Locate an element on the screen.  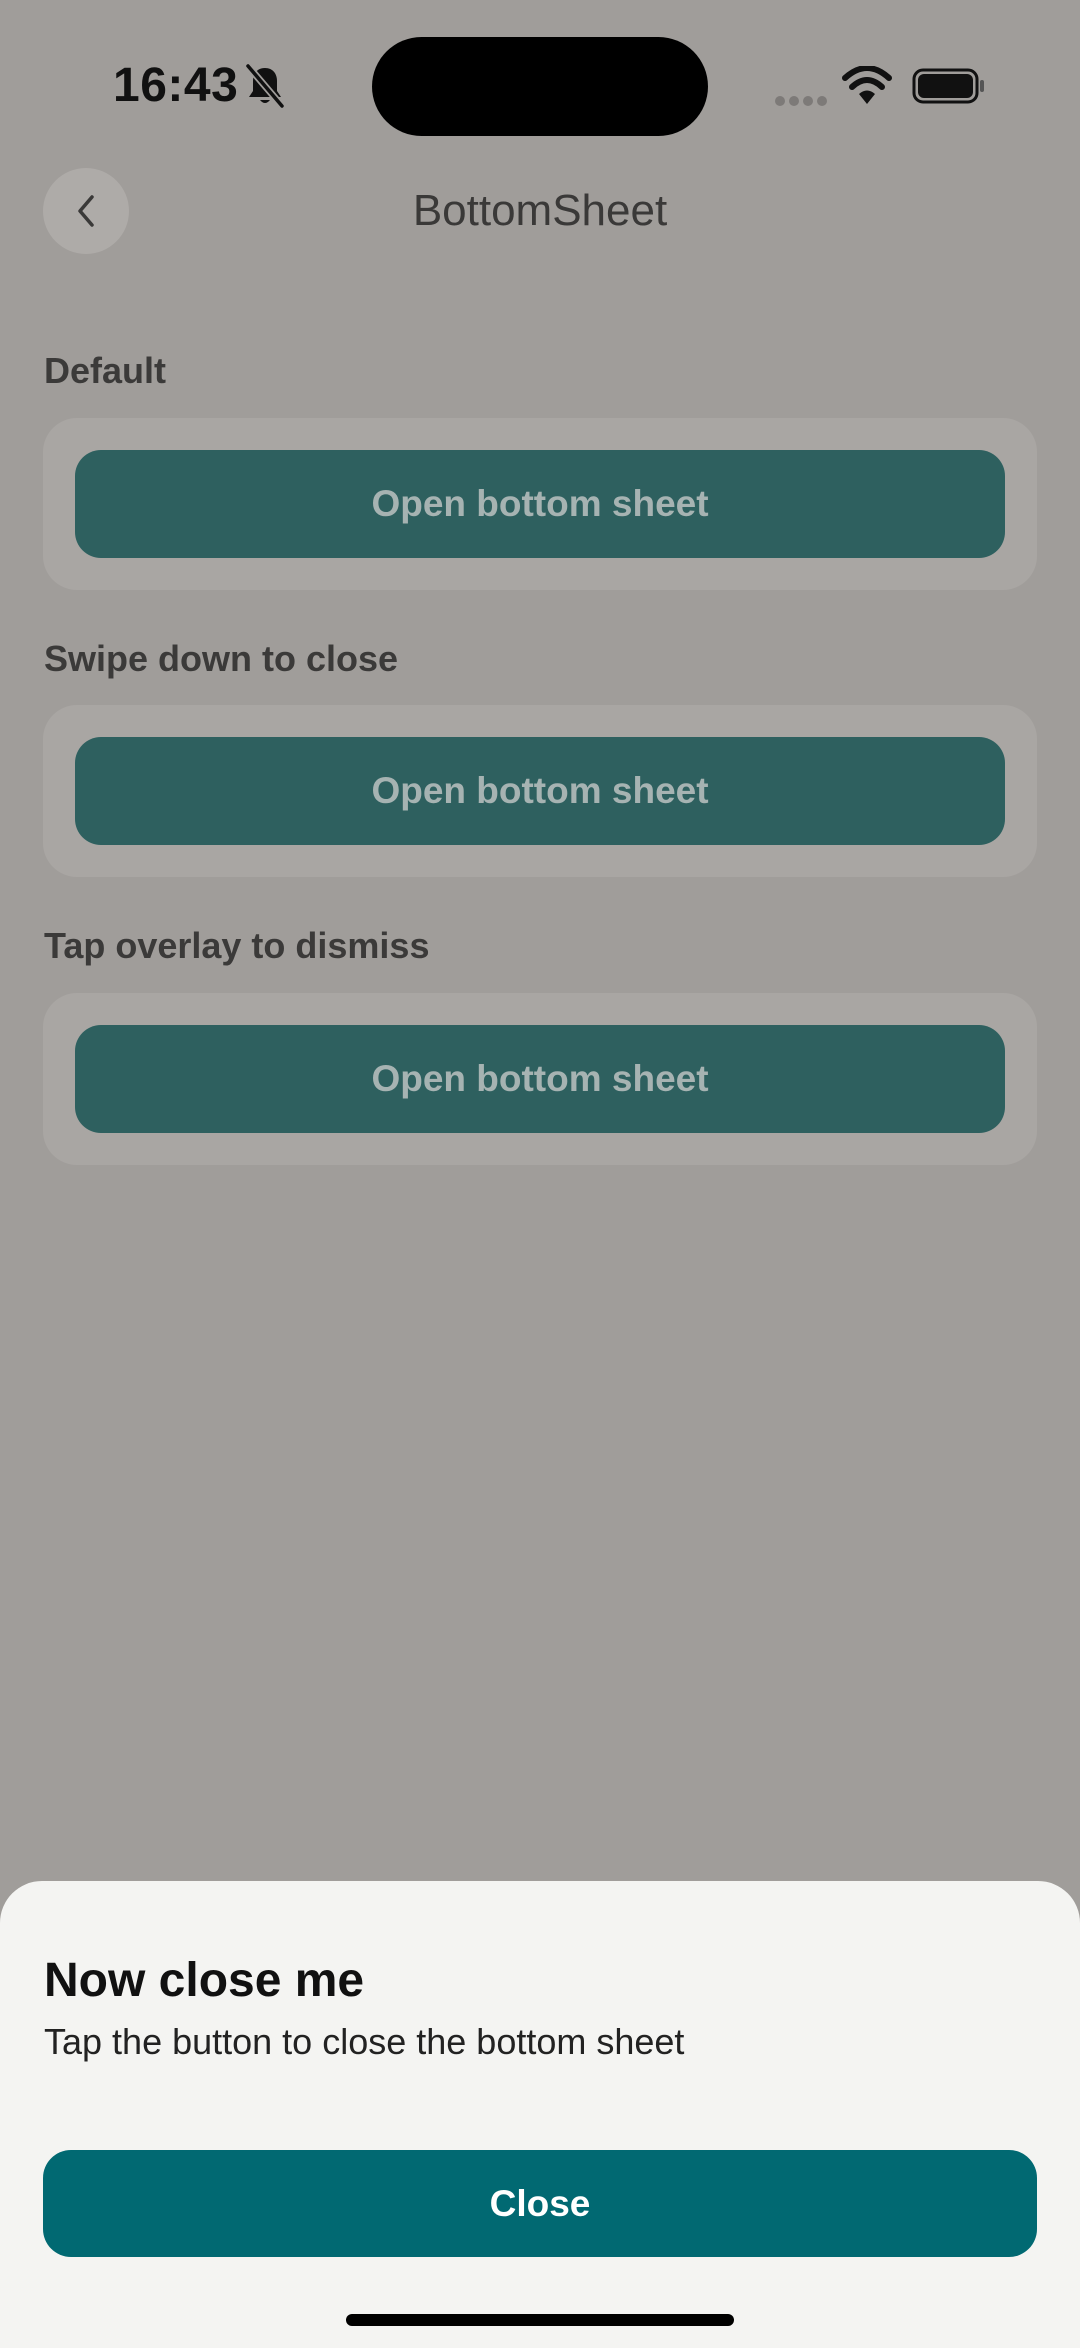
section-label-default: Default is located at coordinates (105, 370).